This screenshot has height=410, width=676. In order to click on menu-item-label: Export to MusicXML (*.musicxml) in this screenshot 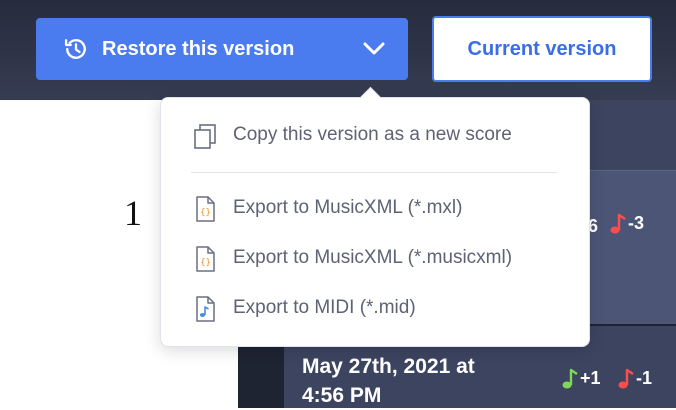, I will do `click(373, 257)`.